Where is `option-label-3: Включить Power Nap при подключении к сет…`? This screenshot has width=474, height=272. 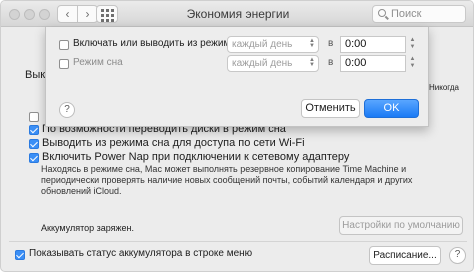
option-label-3: Включить Power Nap при подключении к сет… is located at coordinates (196, 157).